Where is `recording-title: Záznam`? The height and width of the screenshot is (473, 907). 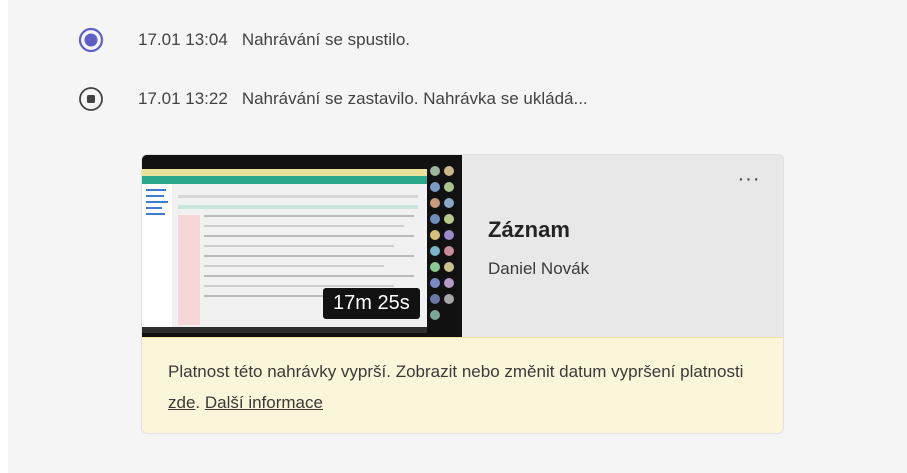
recording-title: Záznam is located at coordinates (529, 230).